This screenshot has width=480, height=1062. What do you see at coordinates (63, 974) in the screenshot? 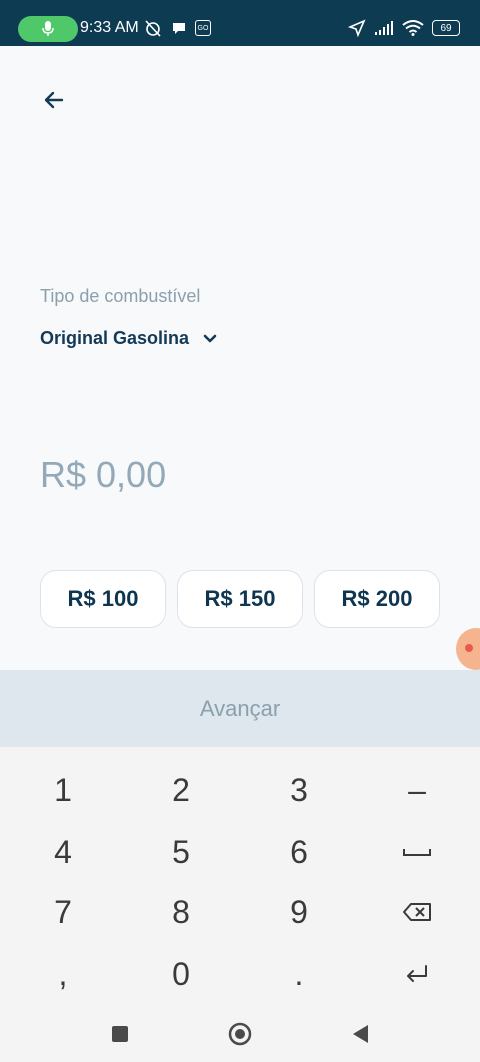
I see `key-comma: ,` at bounding box center [63, 974].